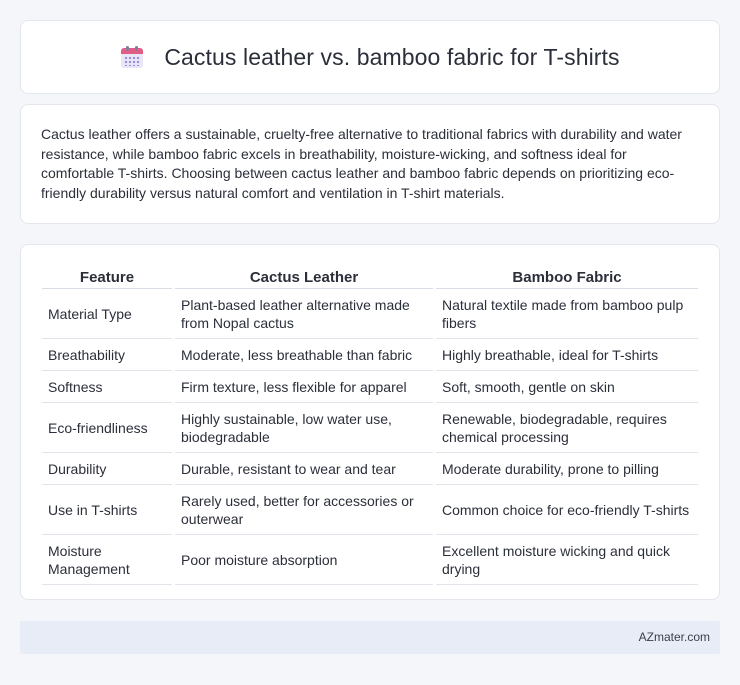  What do you see at coordinates (567, 355) in the screenshot?
I see `row-bamboo-value: Highly breathable, ideal for T-shirts` at bounding box center [567, 355].